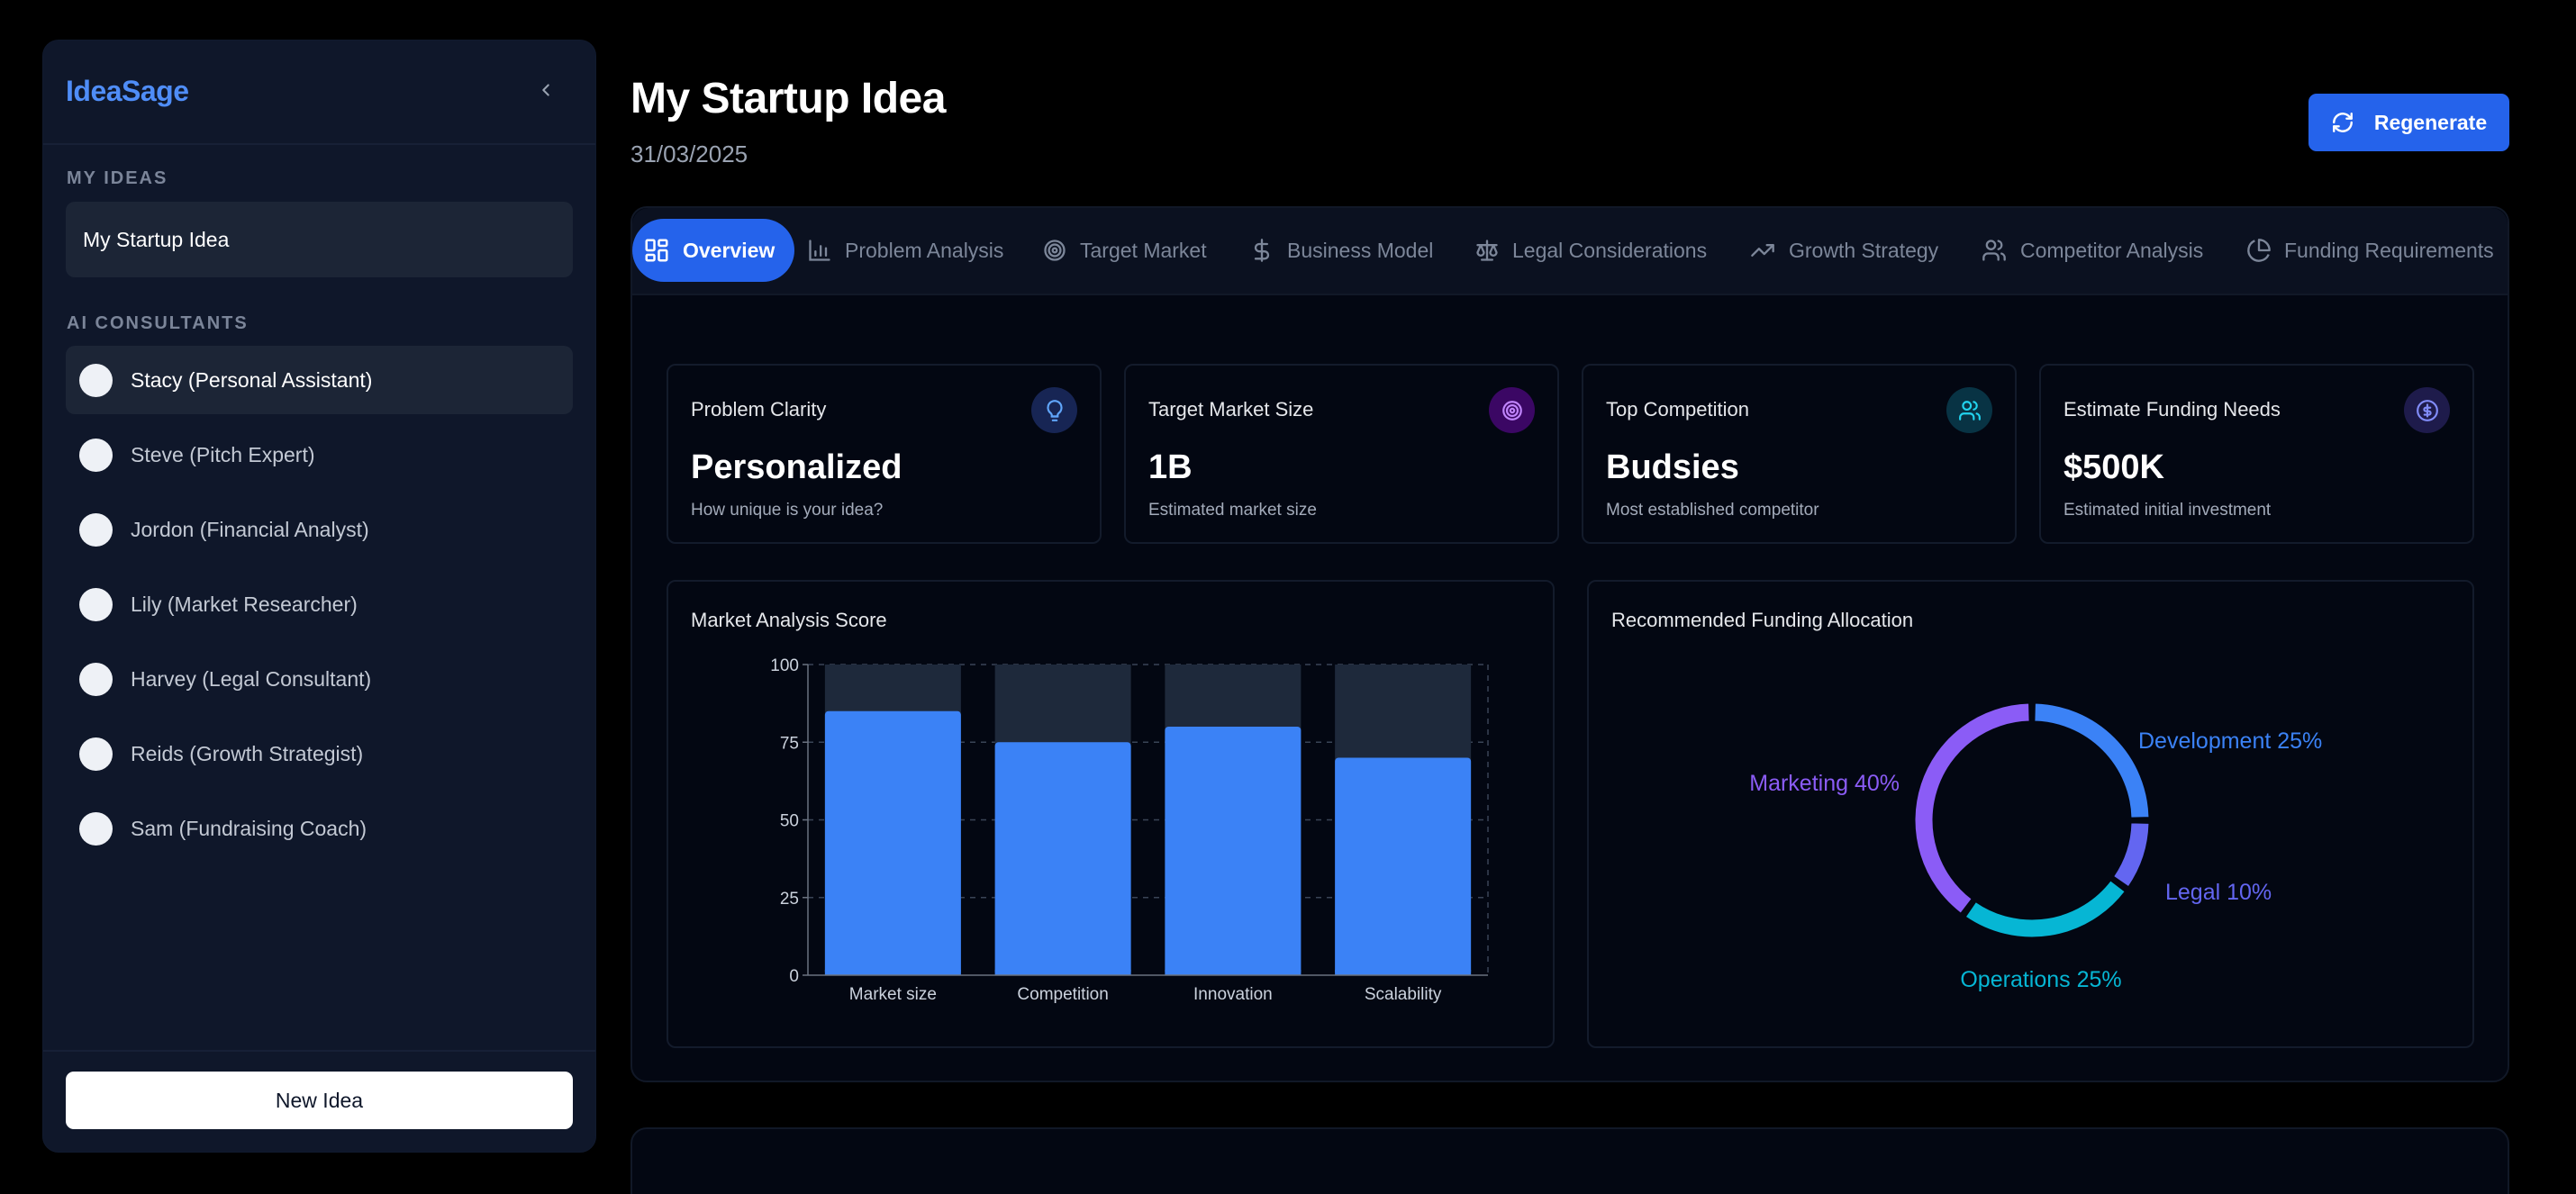 The height and width of the screenshot is (1194, 2576). I want to click on consultant-item: Reids (Growth Strategist), so click(319, 754).